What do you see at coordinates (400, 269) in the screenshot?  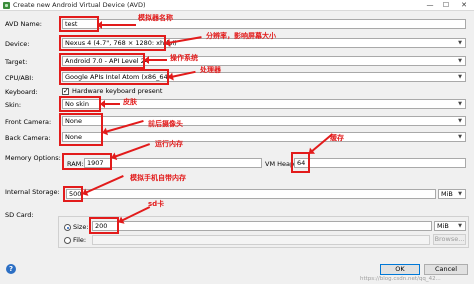 I see `ok-button: OK` at bounding box center [400, 269].